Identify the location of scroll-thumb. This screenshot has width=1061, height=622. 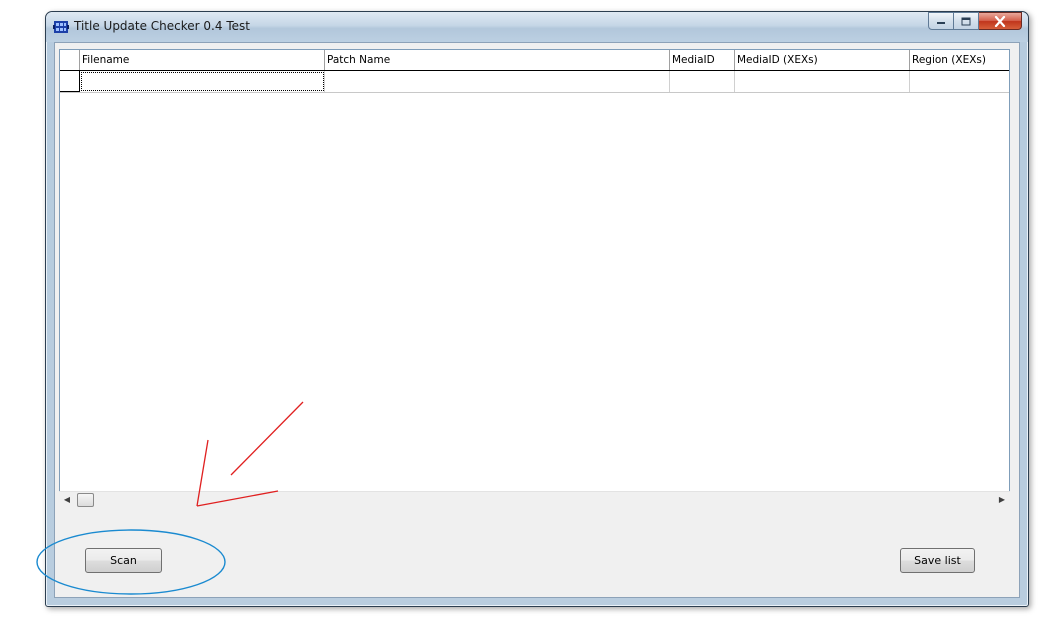
(85, 500).